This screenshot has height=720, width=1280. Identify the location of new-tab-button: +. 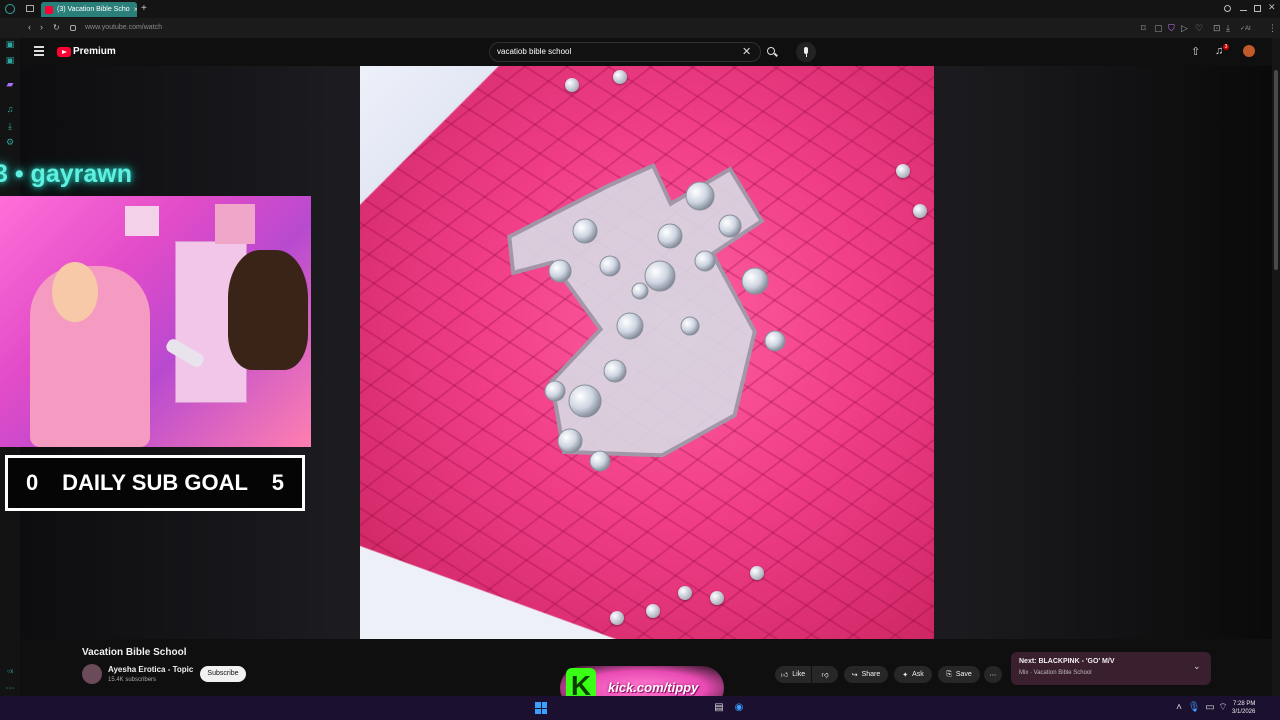
(144, 8).